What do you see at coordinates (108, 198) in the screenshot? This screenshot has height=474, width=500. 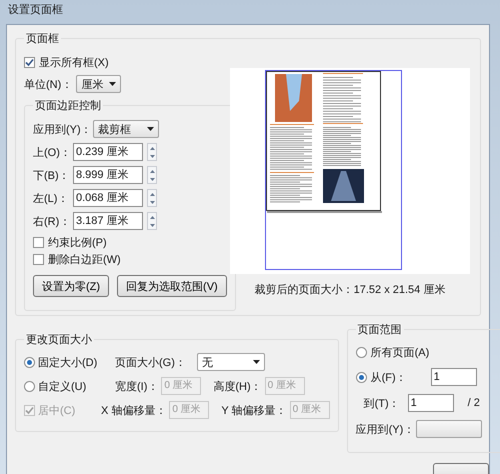 I see `input-field: 0.068 厘米` at bounding box center [108, 198].